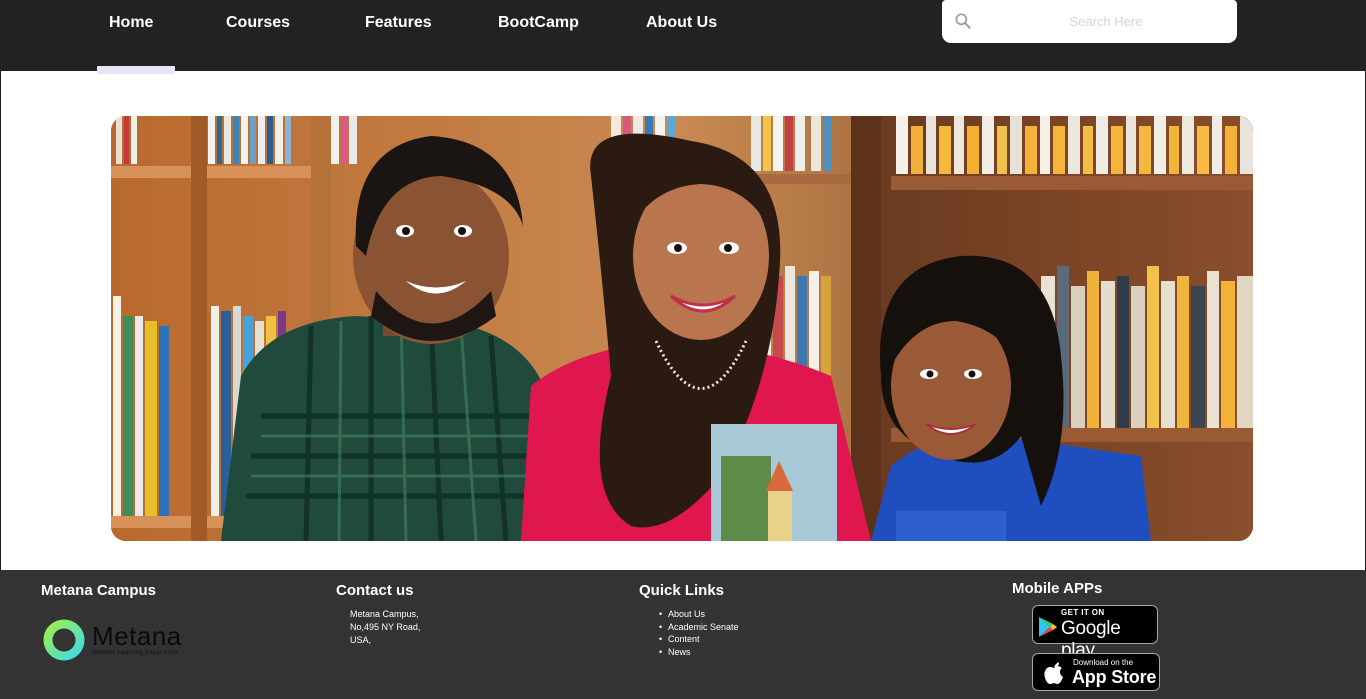 The image size is (1366, 699). What do you see at coordinates (963, 21) in the screenshot?
I see `search-icon` at bounding box center [963, 21].